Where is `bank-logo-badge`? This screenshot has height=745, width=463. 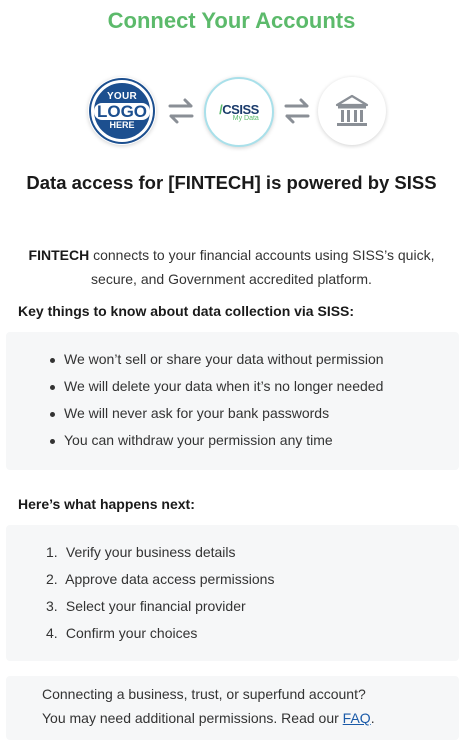
bank-logo-badge is located at coordinates (352, 111).